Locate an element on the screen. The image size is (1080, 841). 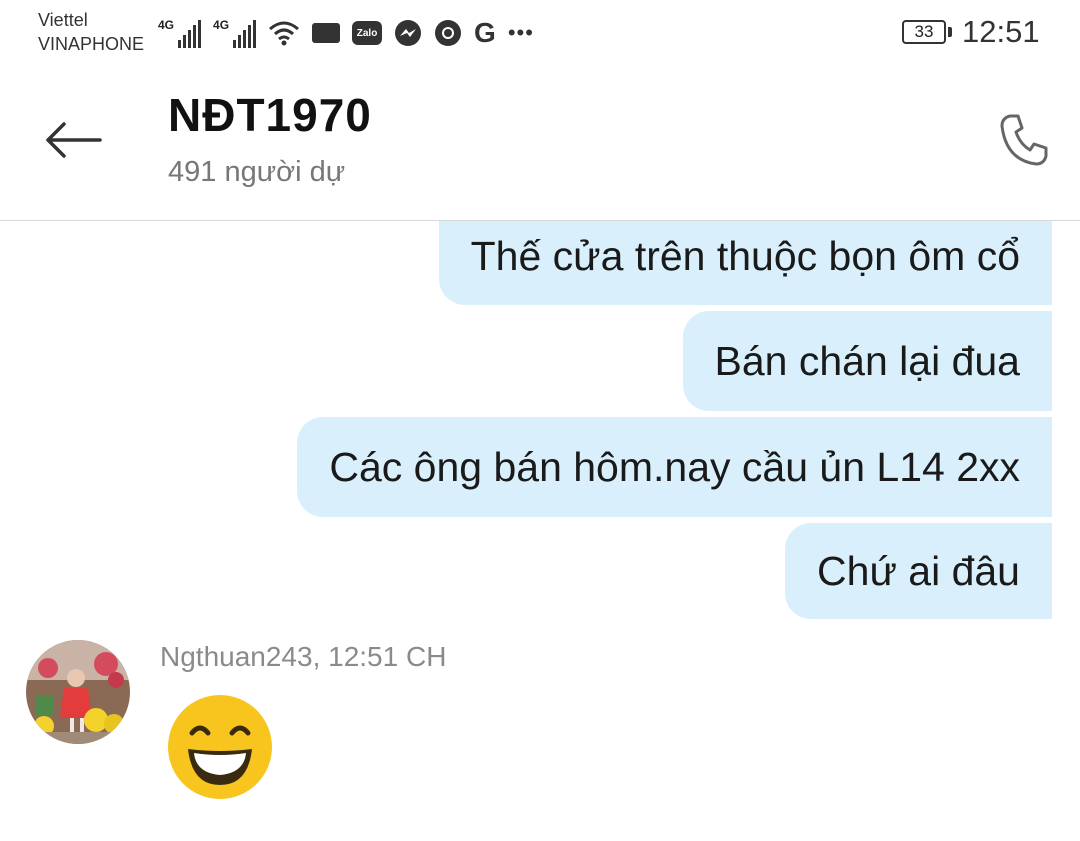
sender-name-time: Ngthuan243, 12:51 CH is located at coordinates (303, 656).